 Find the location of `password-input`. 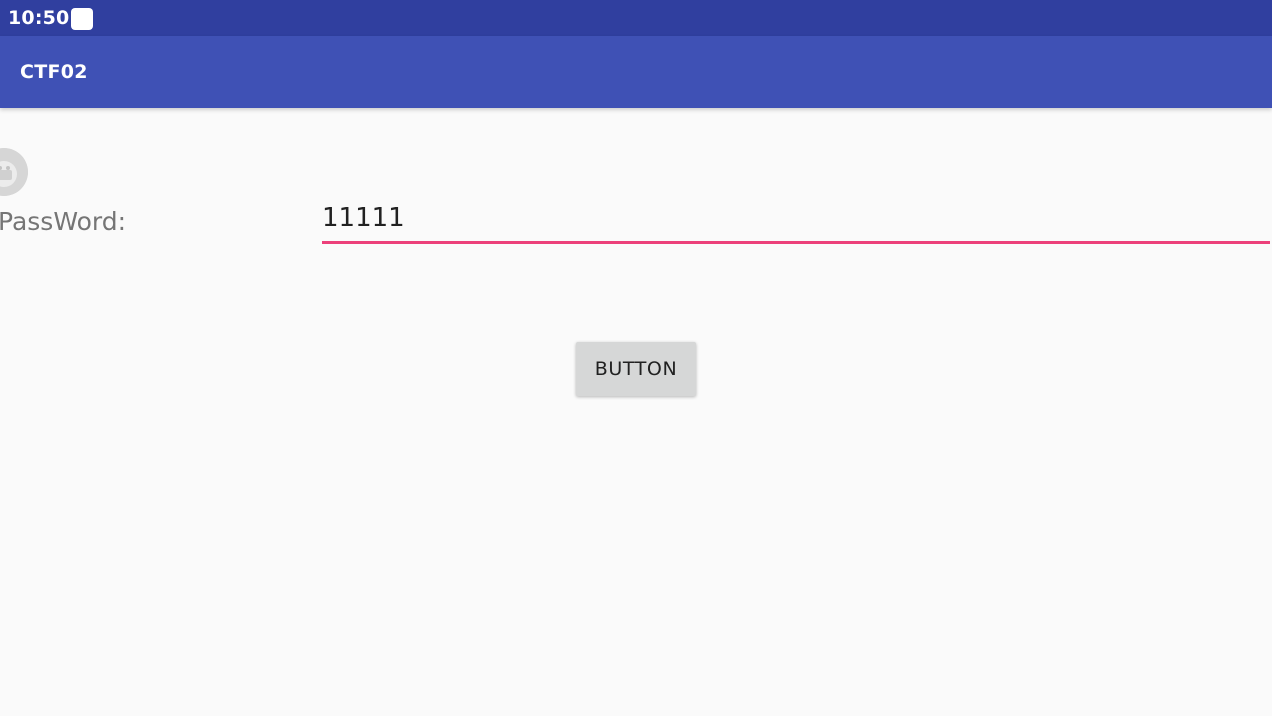

password-input is located at coordinates (796, 222).